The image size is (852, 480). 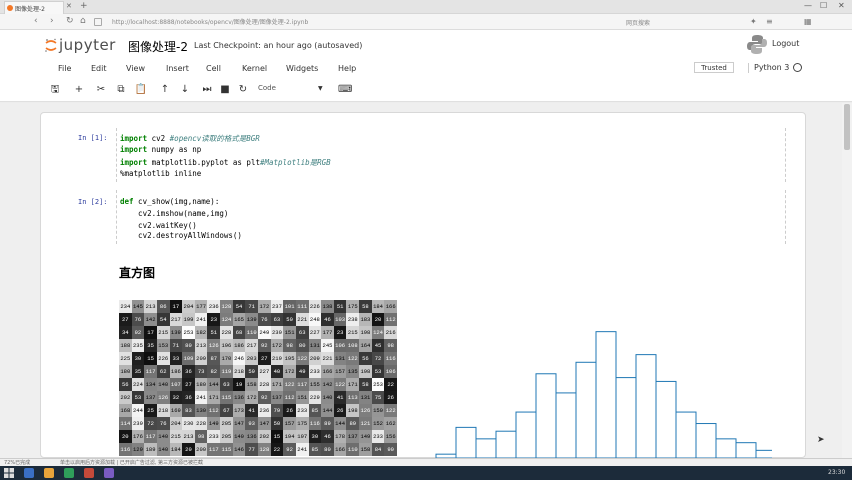 What do you see at coordinates (64, 68) in the screenshot?
I see `menu-file: File` at bounding box center [64, 68].